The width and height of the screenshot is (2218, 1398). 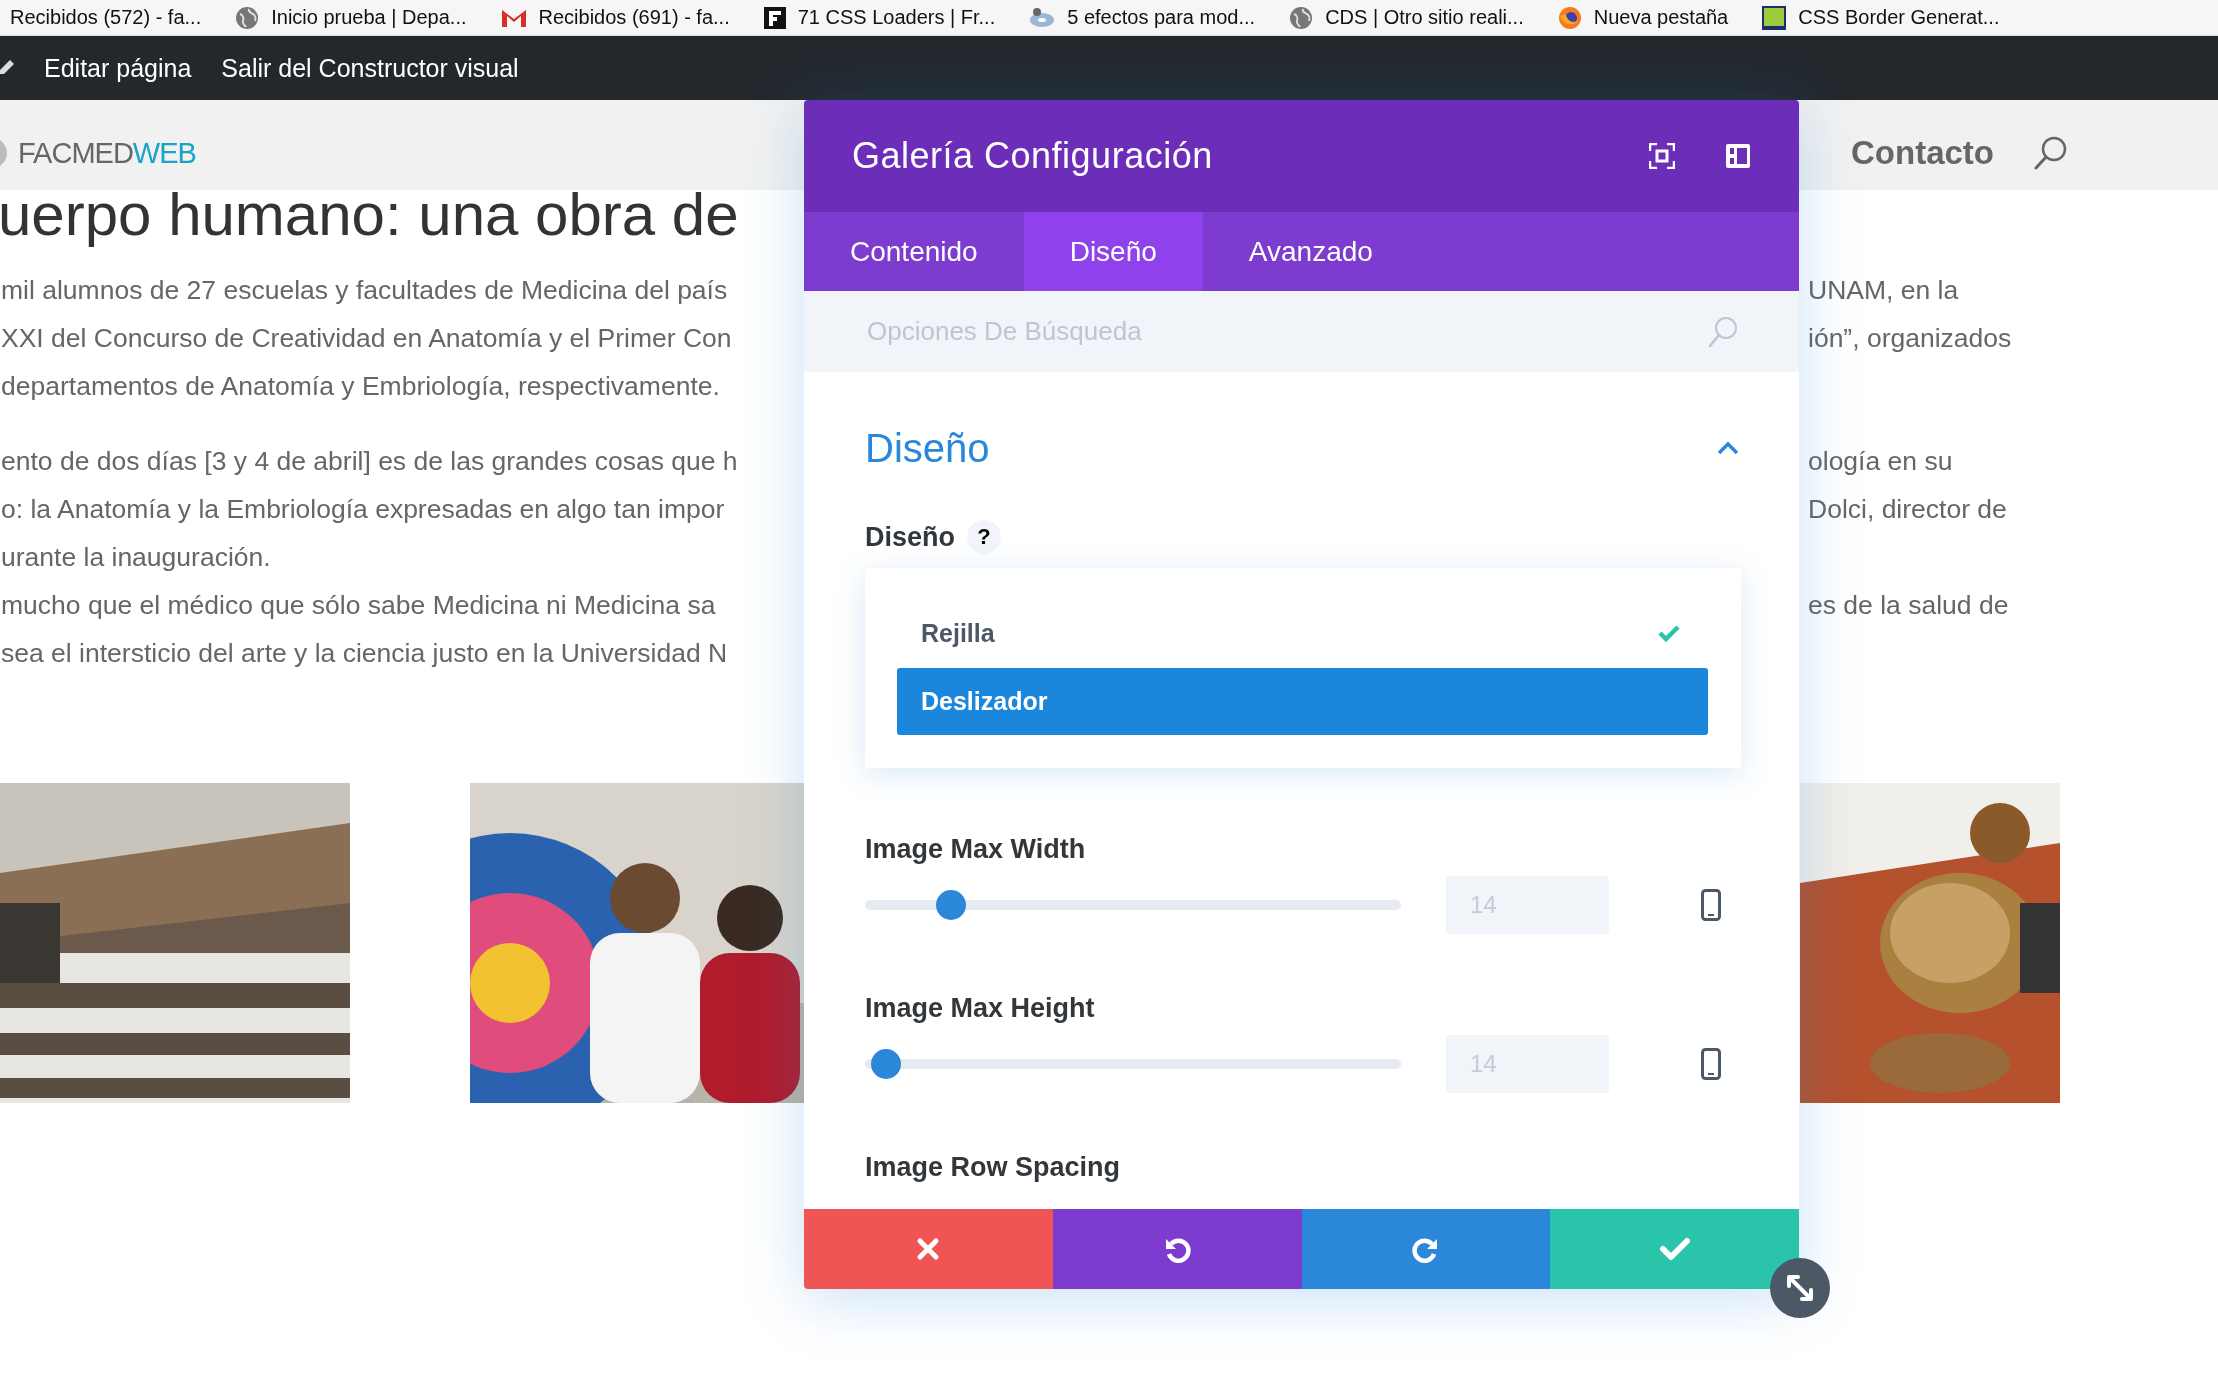 What do you see at coordinates (975, 849) in the screenshot?
I see `field-label: Image Max Width` at bounding box center [975, 849].